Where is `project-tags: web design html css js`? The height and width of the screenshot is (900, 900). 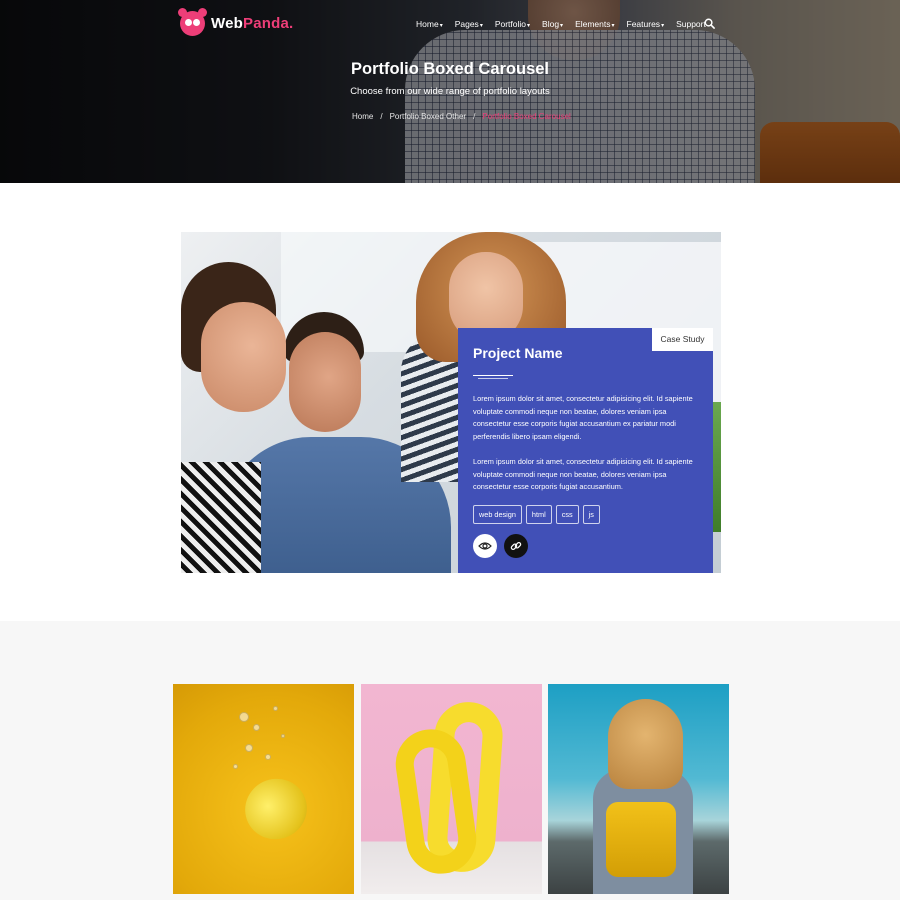
project-tags: web design html css js is located at coordinates (536, 514).